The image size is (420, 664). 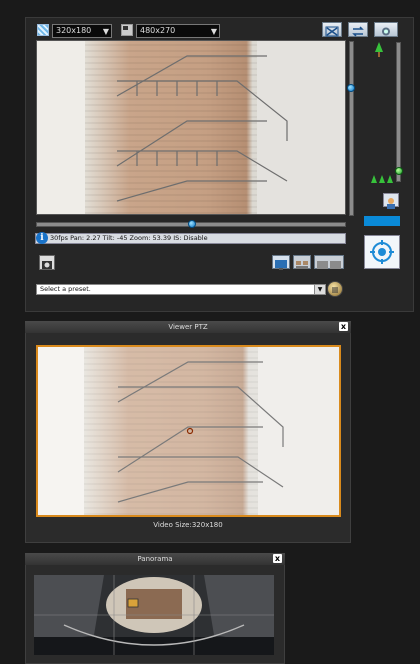 I want to click on camera-rotate-icon, so click(x=386, y=31).